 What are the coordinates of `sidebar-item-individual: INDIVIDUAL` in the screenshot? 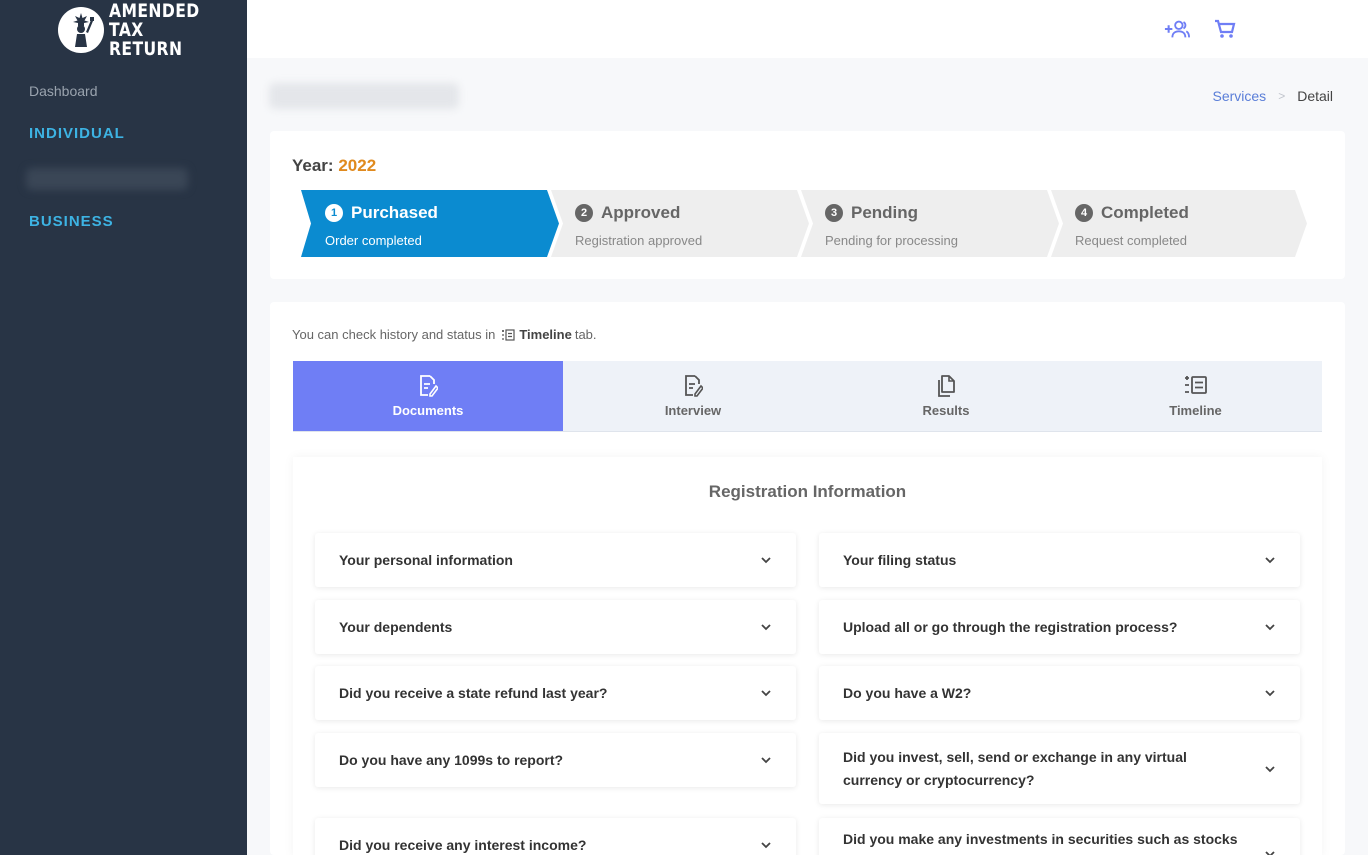 It's located at (77, 133).